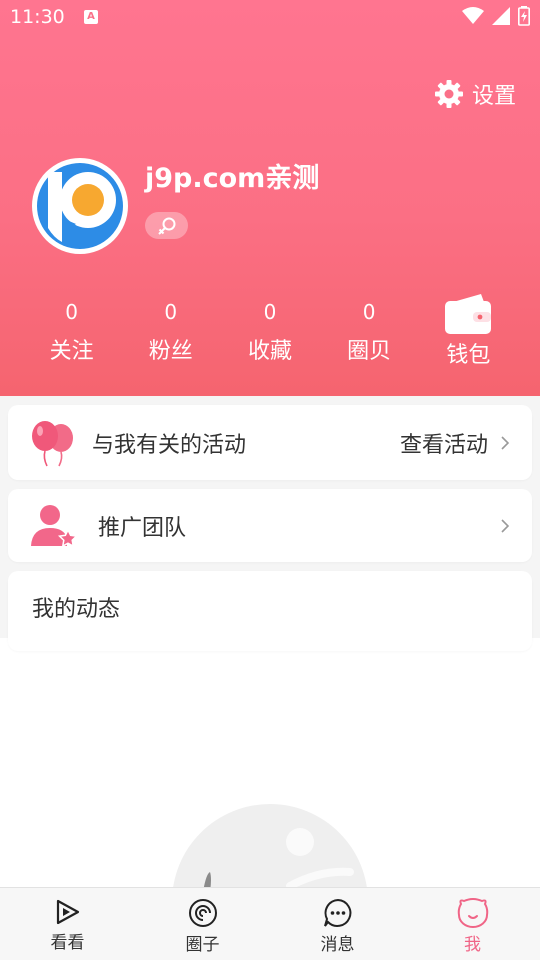 The height and width of the screenshot is (960, 540). I want to click on stat-label: 收藏, so click(269, 351).